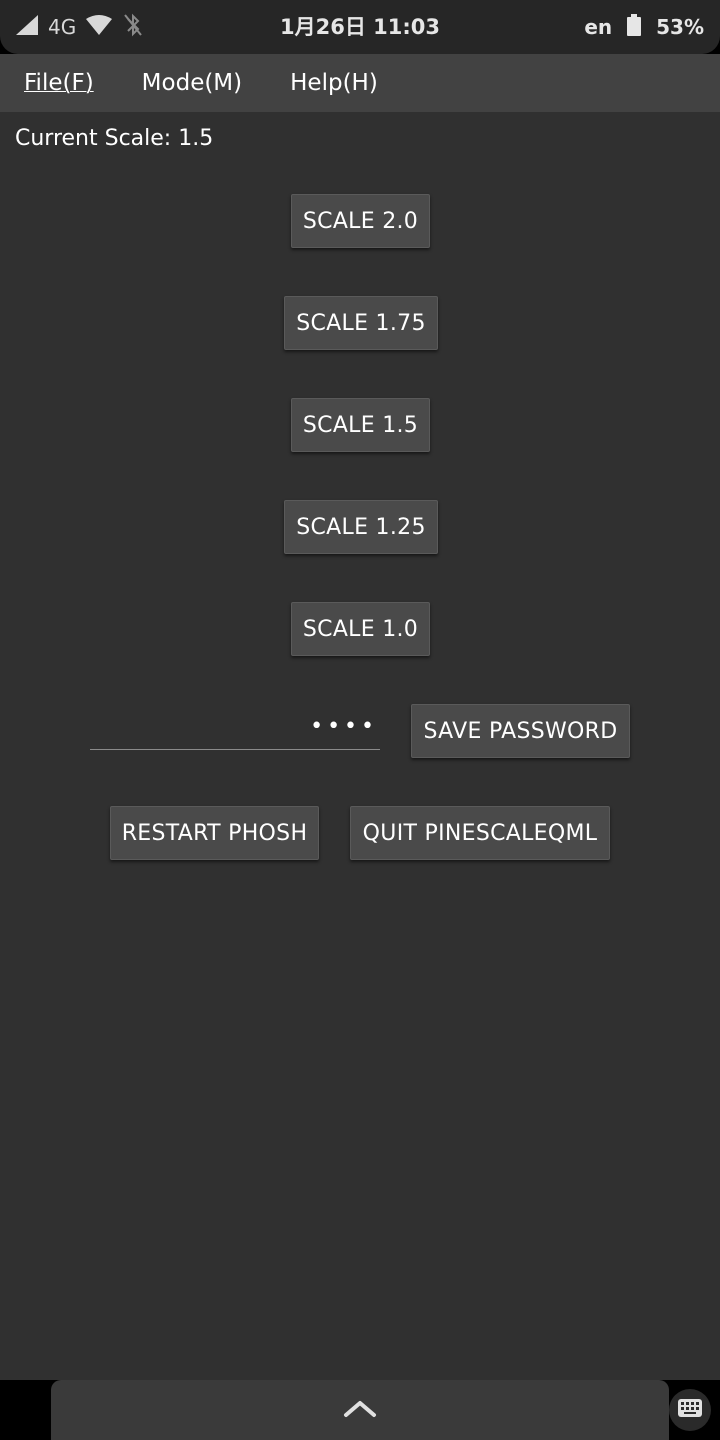 The image size is (720, 1440). Describe the element at coordinates (334, 83) in the screenshot. I see `menu-help: Help(H)` at that location.